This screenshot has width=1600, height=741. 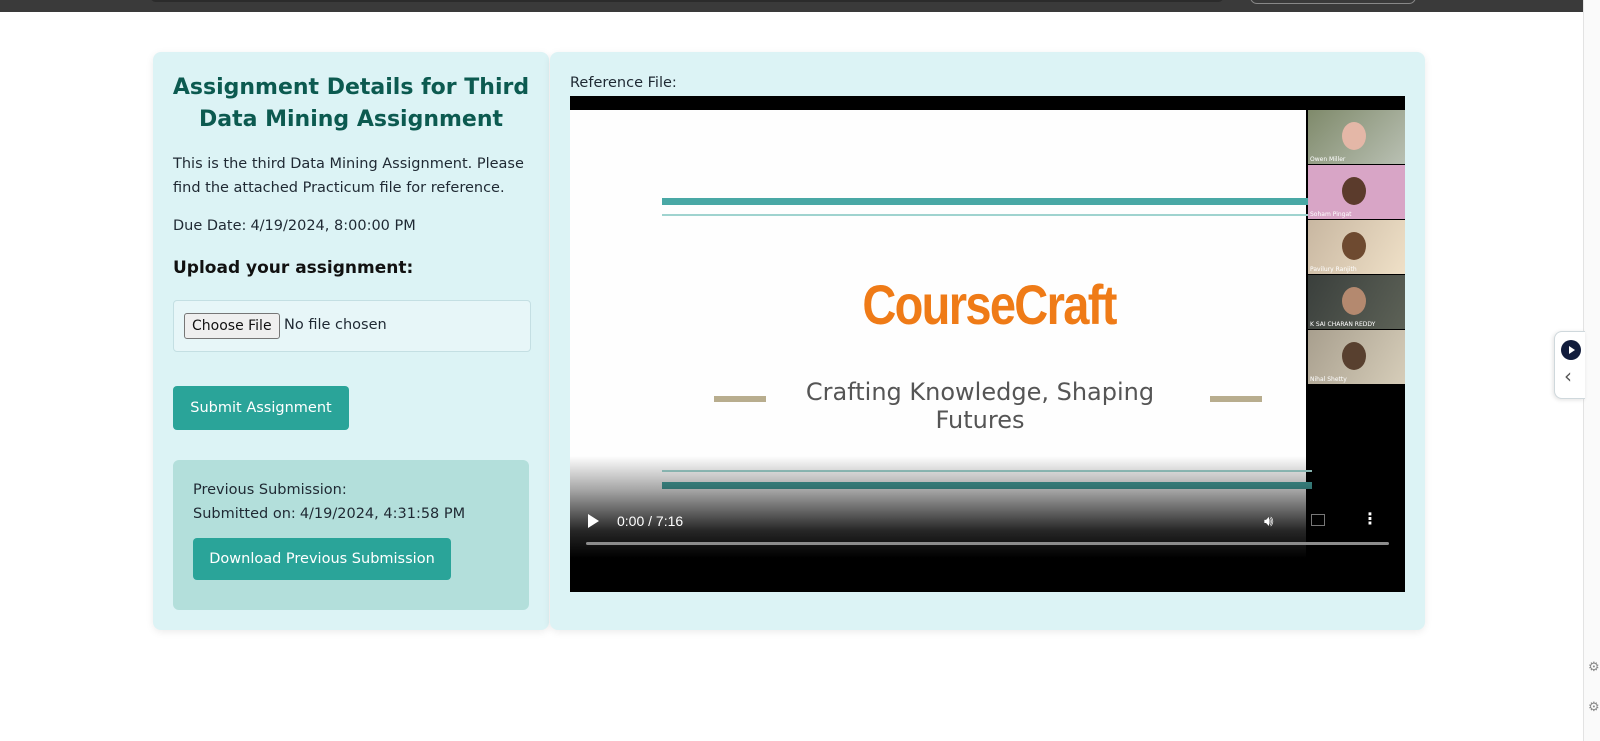 I want to click on submitted-on-label: Submitted on:, so click(x=244, y=514).